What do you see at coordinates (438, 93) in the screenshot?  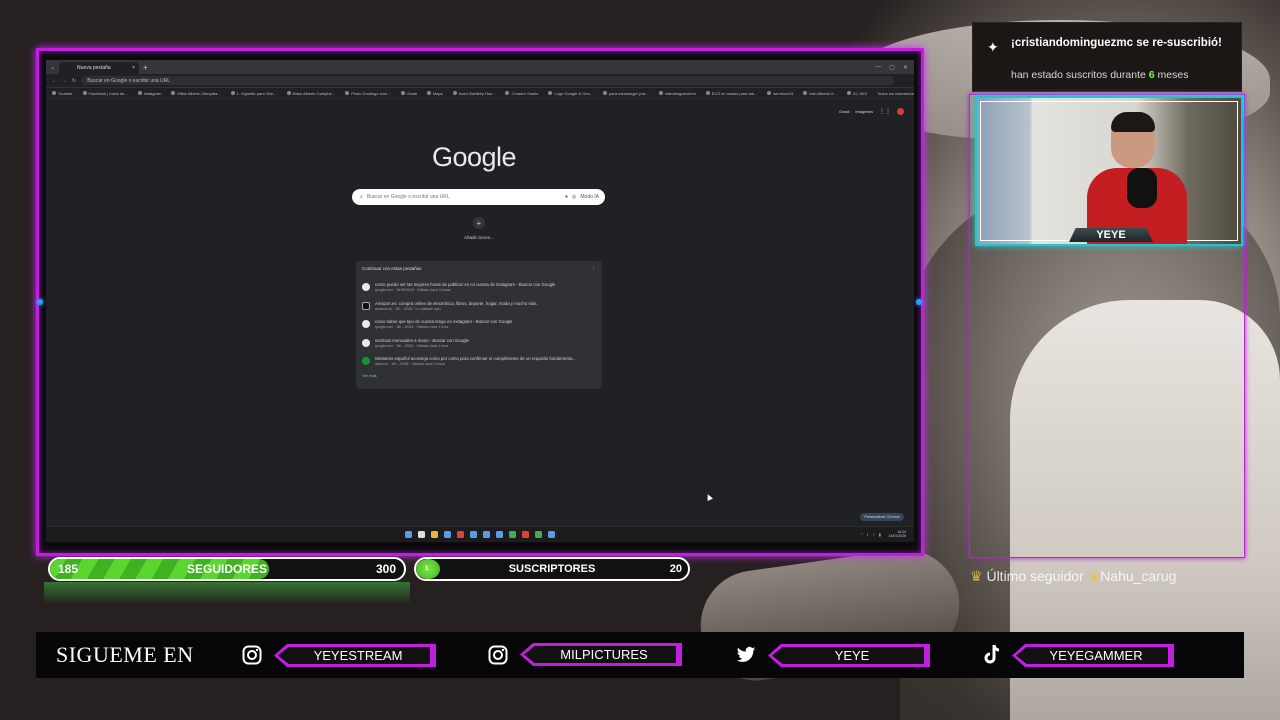 I see `bookmark-label: Maps` at bounding box center [438, 93].